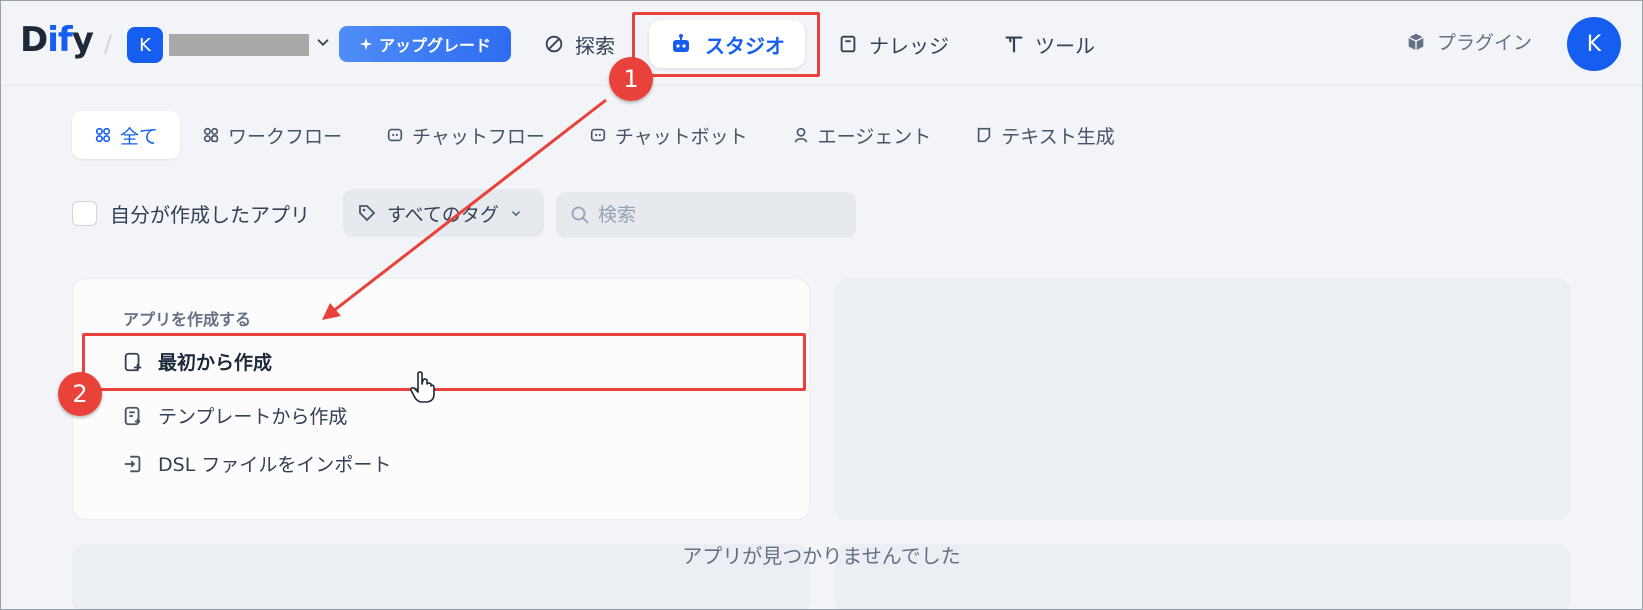 Image resolution: width=1643 pixels, height=610 pixels. I want to click on dify-logo: Dify, so click(57, 40).